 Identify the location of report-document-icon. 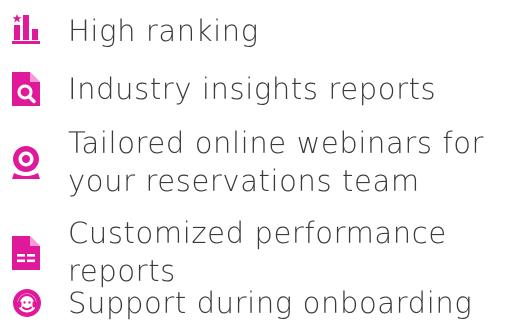
(26, 253).